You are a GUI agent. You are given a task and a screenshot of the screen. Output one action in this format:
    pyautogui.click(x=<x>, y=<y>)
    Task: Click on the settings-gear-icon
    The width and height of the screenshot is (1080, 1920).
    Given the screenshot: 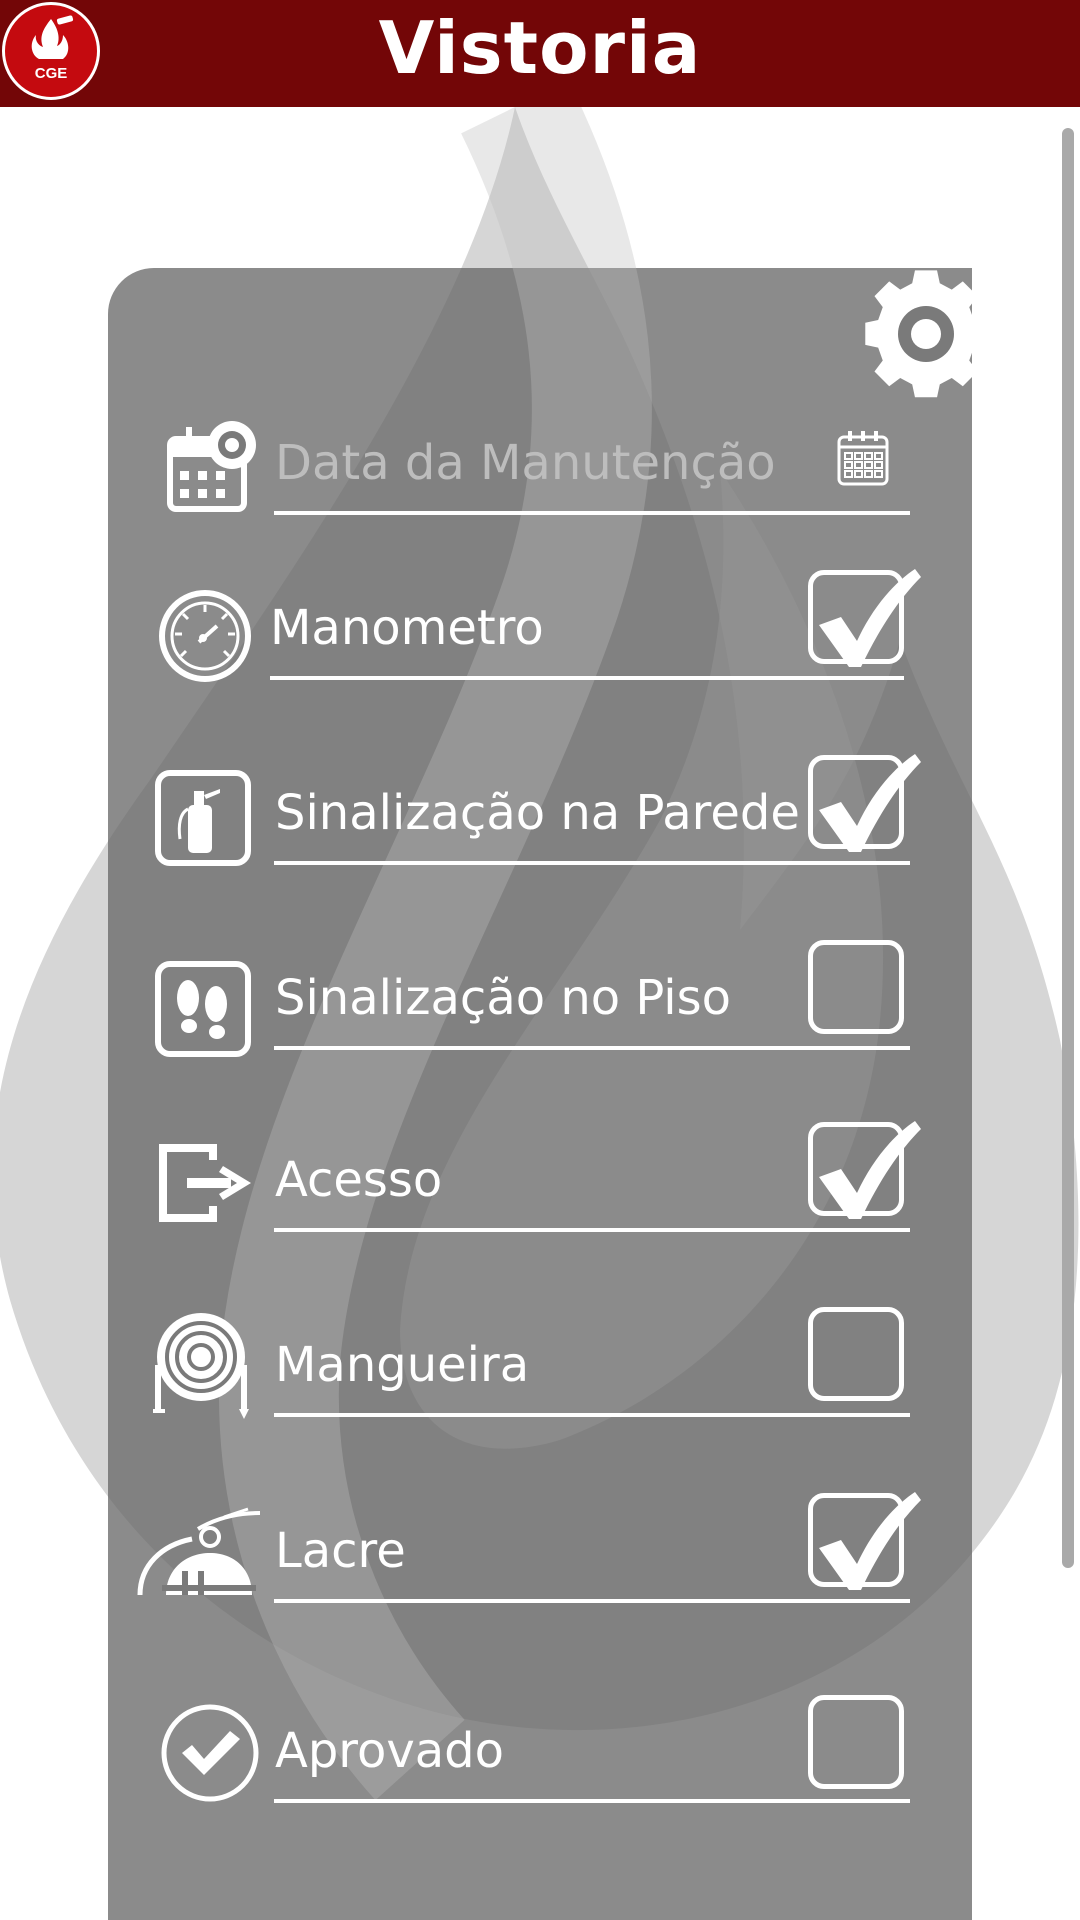 What is the action you would take?
    pyautogui.click(x=906, y=338)
    